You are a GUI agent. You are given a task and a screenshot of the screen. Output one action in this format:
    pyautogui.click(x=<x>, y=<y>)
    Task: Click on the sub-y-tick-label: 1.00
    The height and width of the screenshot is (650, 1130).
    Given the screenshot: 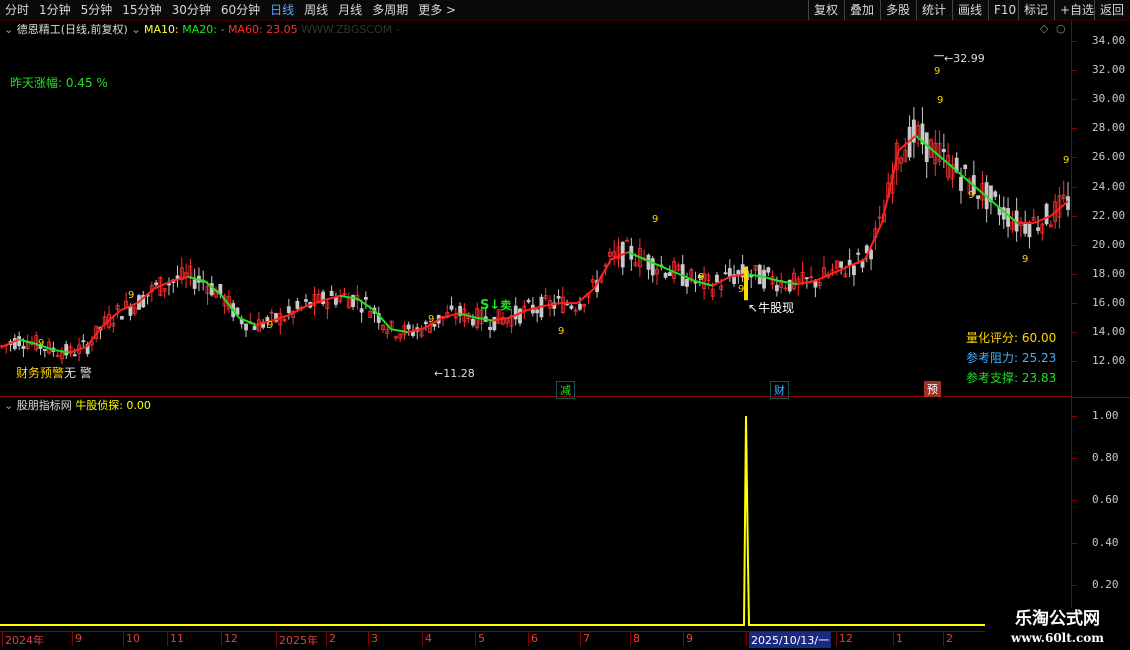 What is the action you would take?
    pyautogui.click(x=1105, y=415)
    